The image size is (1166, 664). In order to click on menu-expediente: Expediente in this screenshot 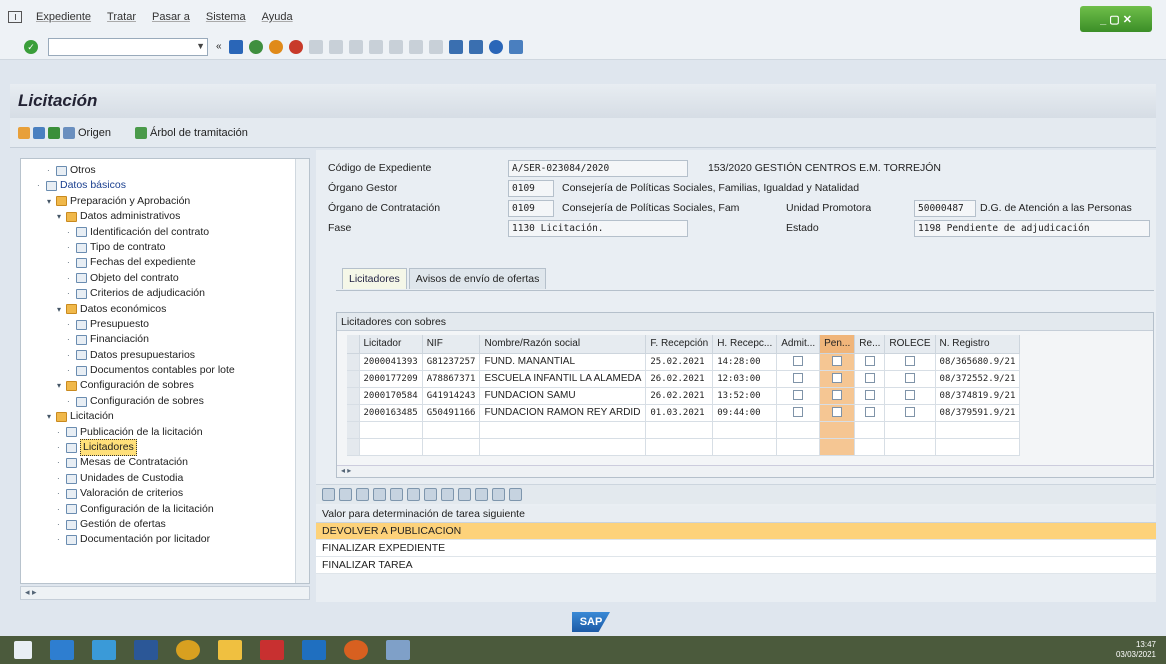, I will do `click(63, 17)`.